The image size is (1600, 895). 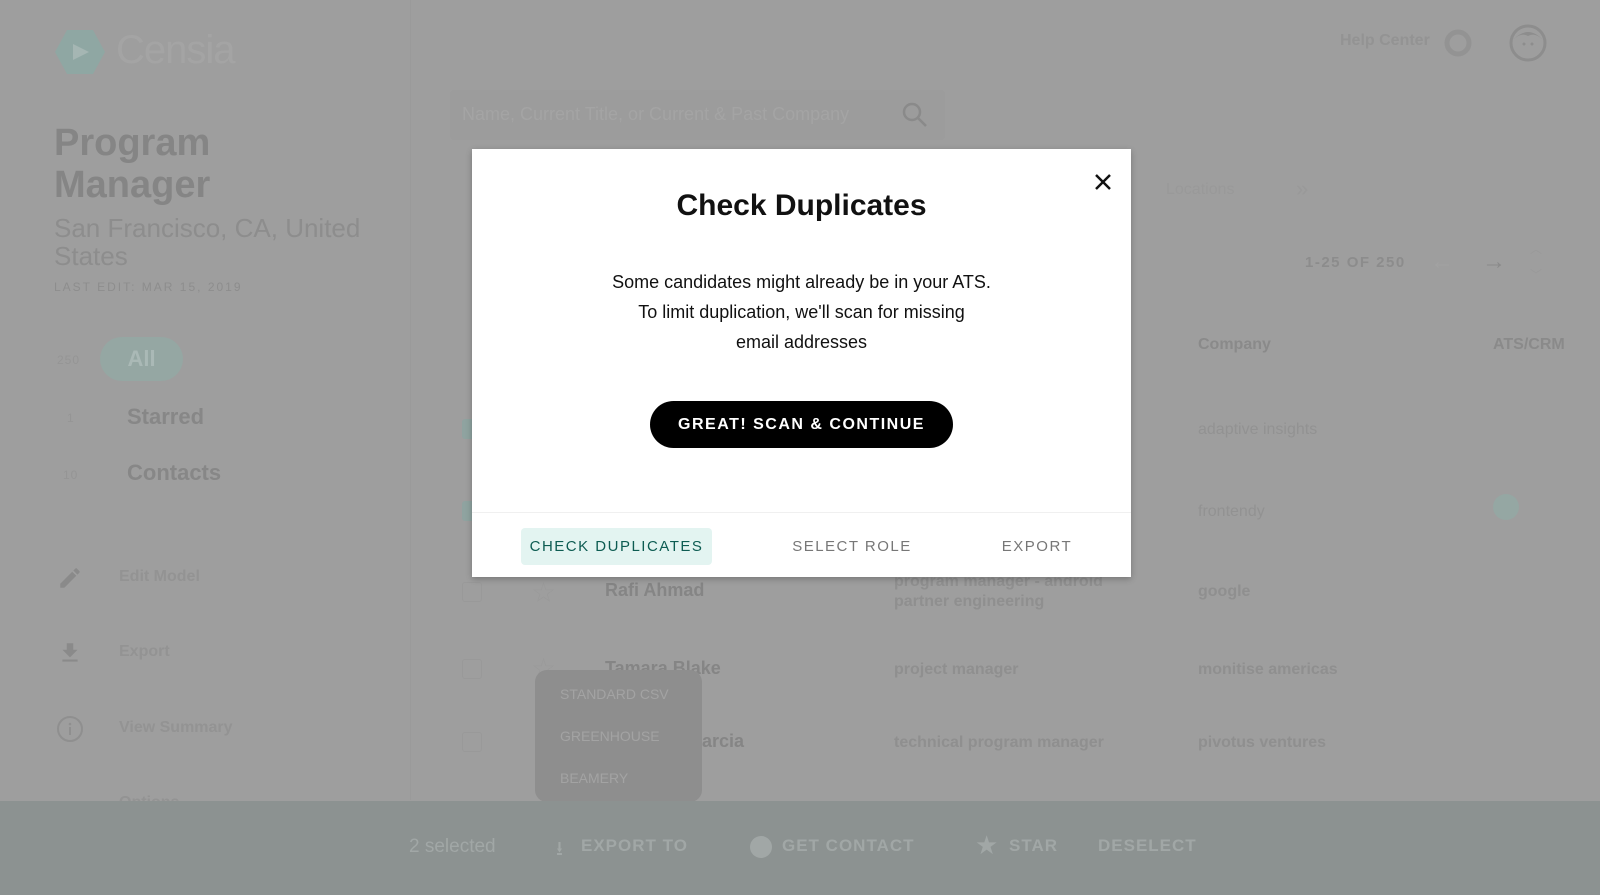 What do you see at coordinates (543, 592) in the screenshot?
I see `star-icon: ☆` at bounding box center [543, 592].